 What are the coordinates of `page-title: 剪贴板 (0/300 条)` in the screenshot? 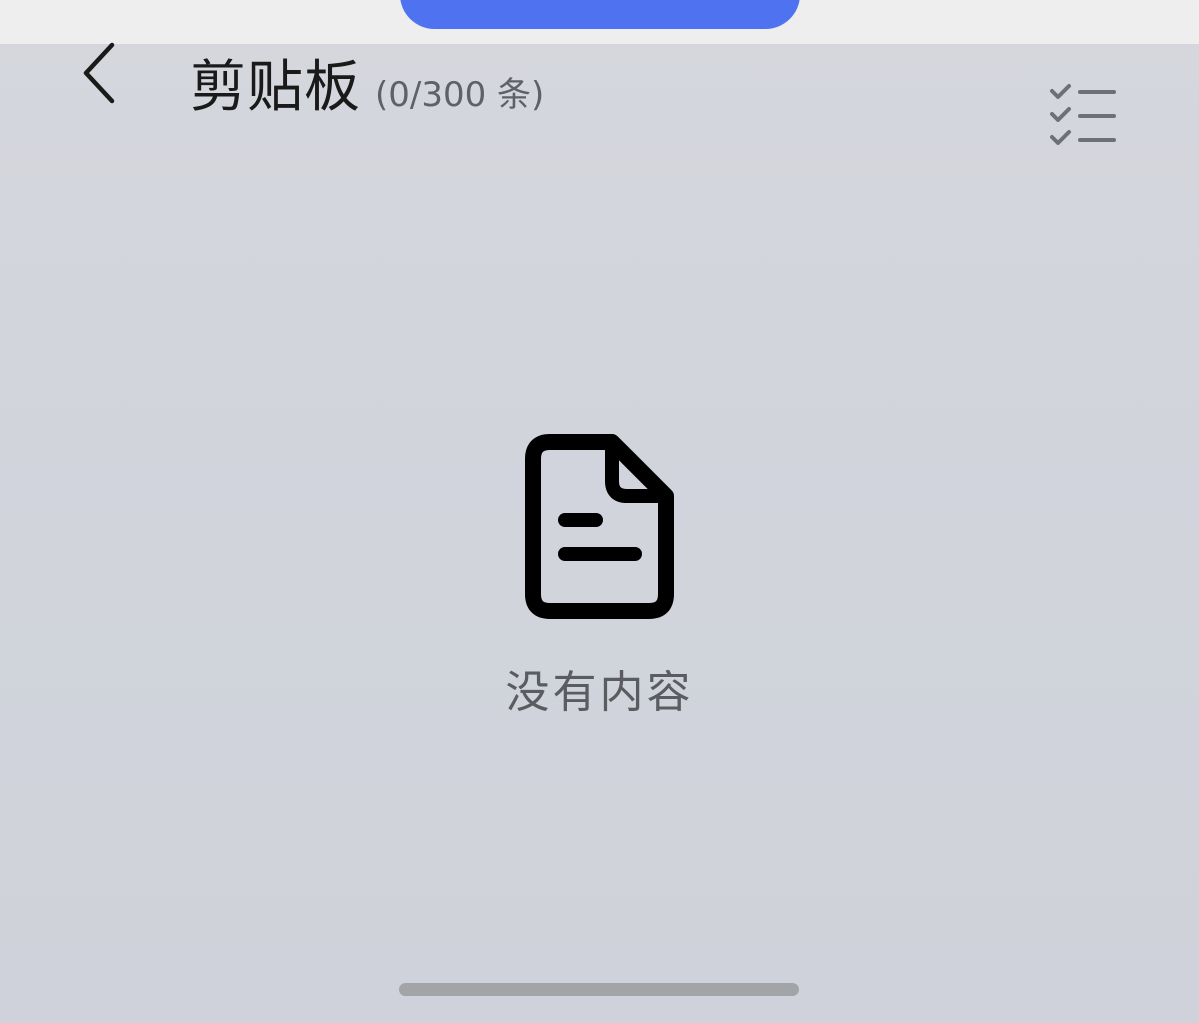 It's located at (367, 81).